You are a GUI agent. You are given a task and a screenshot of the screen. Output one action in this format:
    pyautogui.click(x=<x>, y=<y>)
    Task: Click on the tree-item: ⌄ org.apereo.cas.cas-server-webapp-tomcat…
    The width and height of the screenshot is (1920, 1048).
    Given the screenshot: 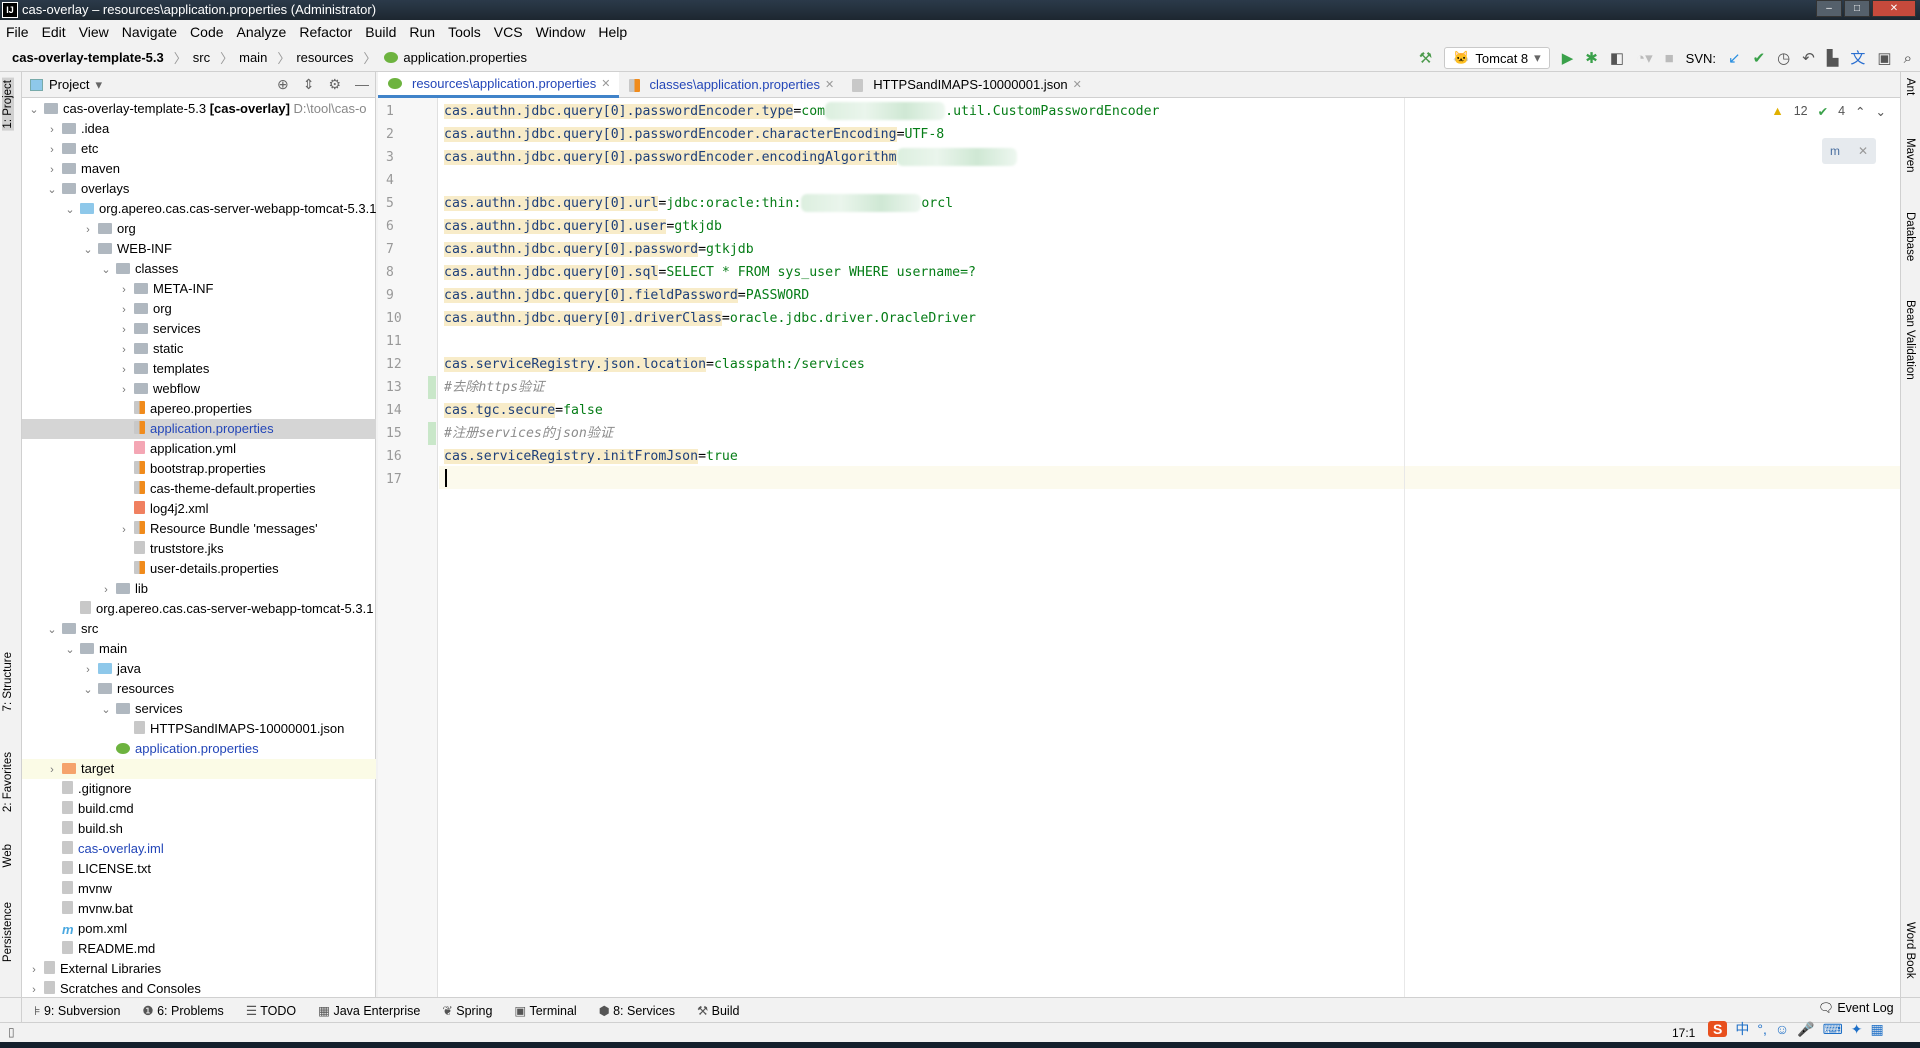 What is the action you would take?
    pyautogui.click(x=199, y=209)
    